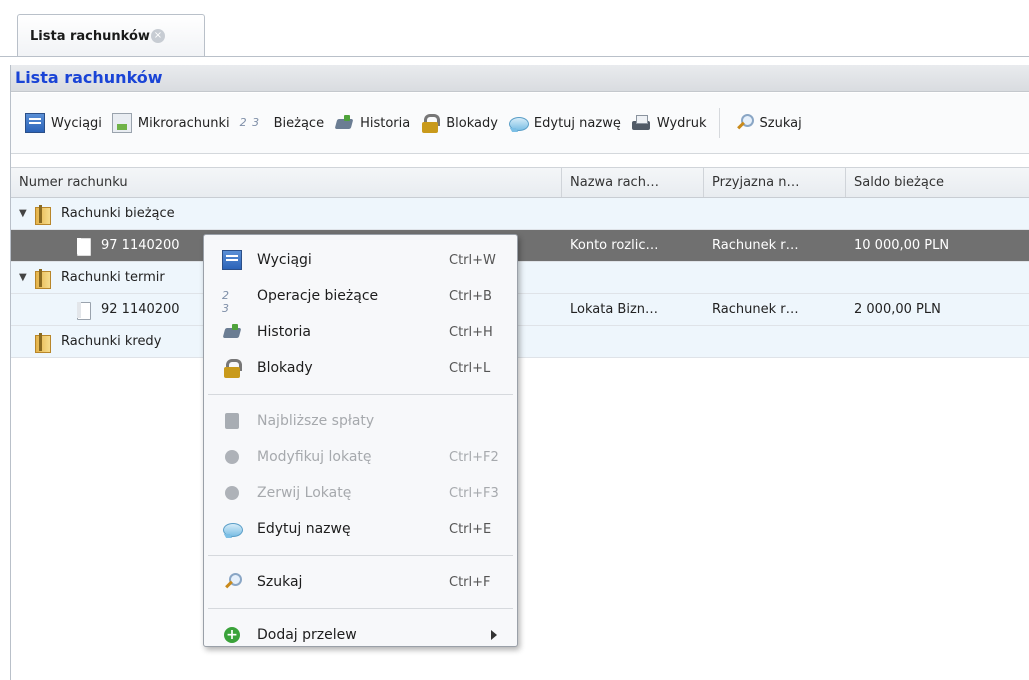 The image size is (1029, 680). What do you see at coordinates (719, 123) in the screenshot?
I see `toolbar-separator` at bounding box center [719, 123].